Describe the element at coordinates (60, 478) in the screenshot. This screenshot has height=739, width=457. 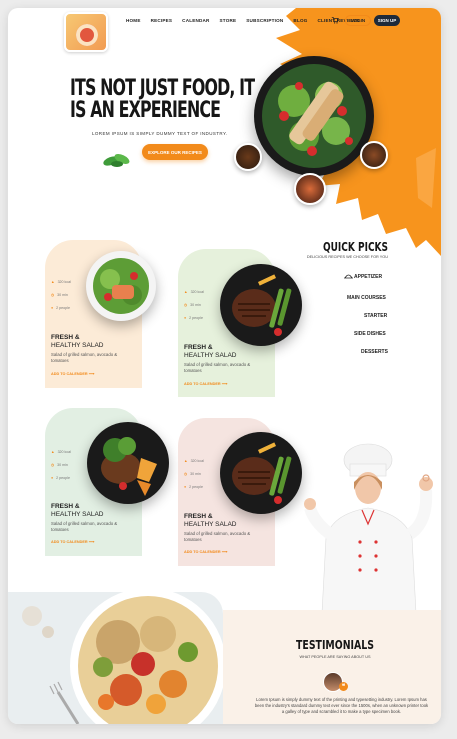
I see `card-3-serves: ● 2 people` at that location.